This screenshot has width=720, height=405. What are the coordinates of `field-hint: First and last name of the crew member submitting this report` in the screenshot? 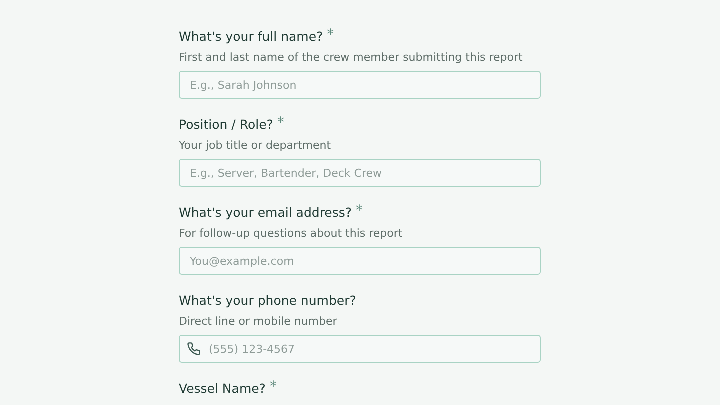 It's located at (351, 57).